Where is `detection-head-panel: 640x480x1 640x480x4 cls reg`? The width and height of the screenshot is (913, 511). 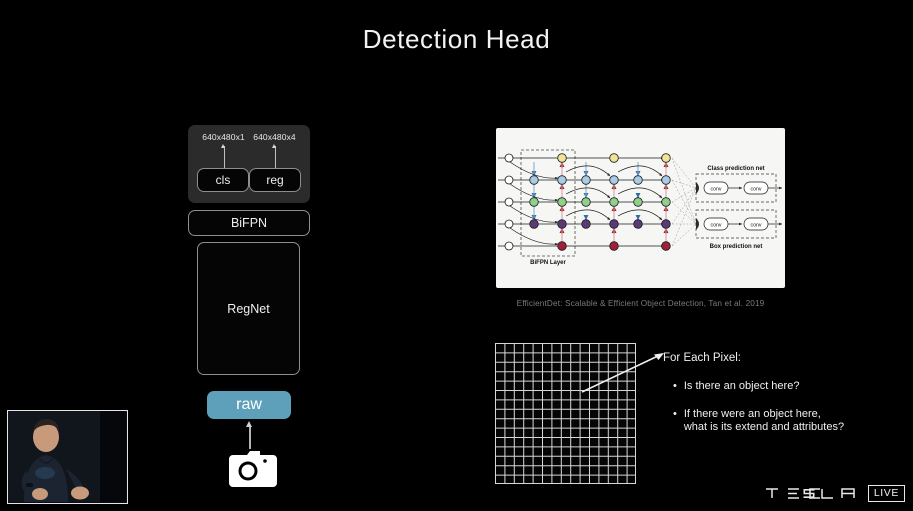 detection-head-panel: 640x480x1 640x480x4 cls reg is located at coordinates (249, 164).